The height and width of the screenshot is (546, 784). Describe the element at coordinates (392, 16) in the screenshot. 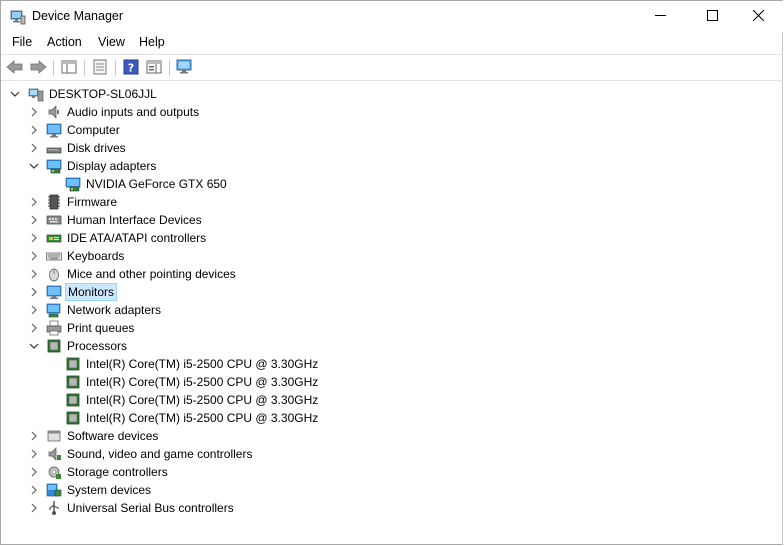

I see `title-bar: Device Manager` at that location.